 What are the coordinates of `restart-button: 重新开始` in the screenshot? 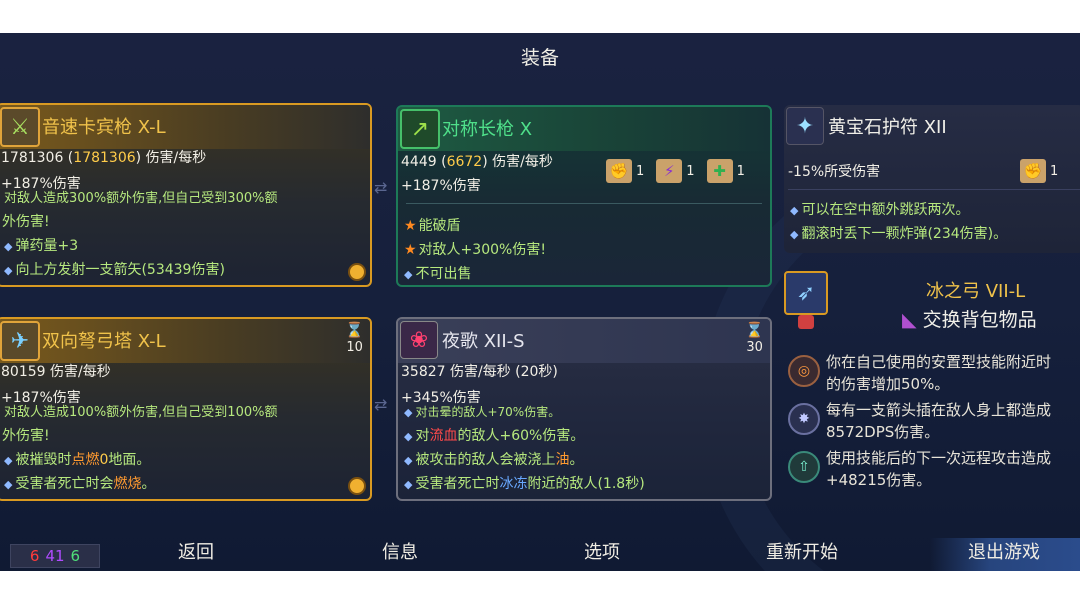 It's located at (802, 551).